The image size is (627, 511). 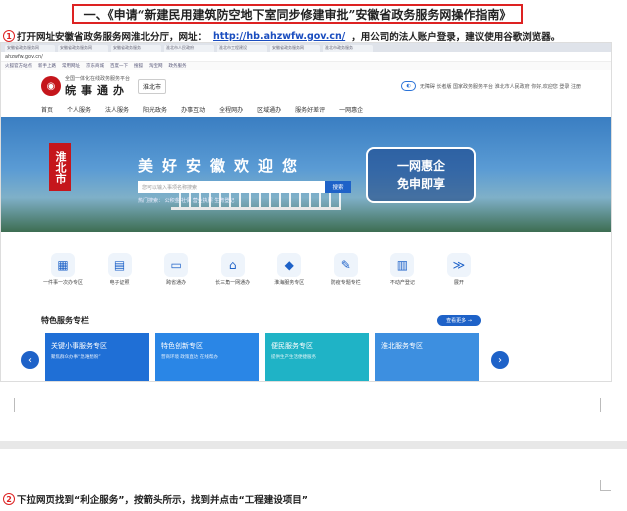 I want to click on bookmark-item: 百度一下, so click(x=119, y=66).